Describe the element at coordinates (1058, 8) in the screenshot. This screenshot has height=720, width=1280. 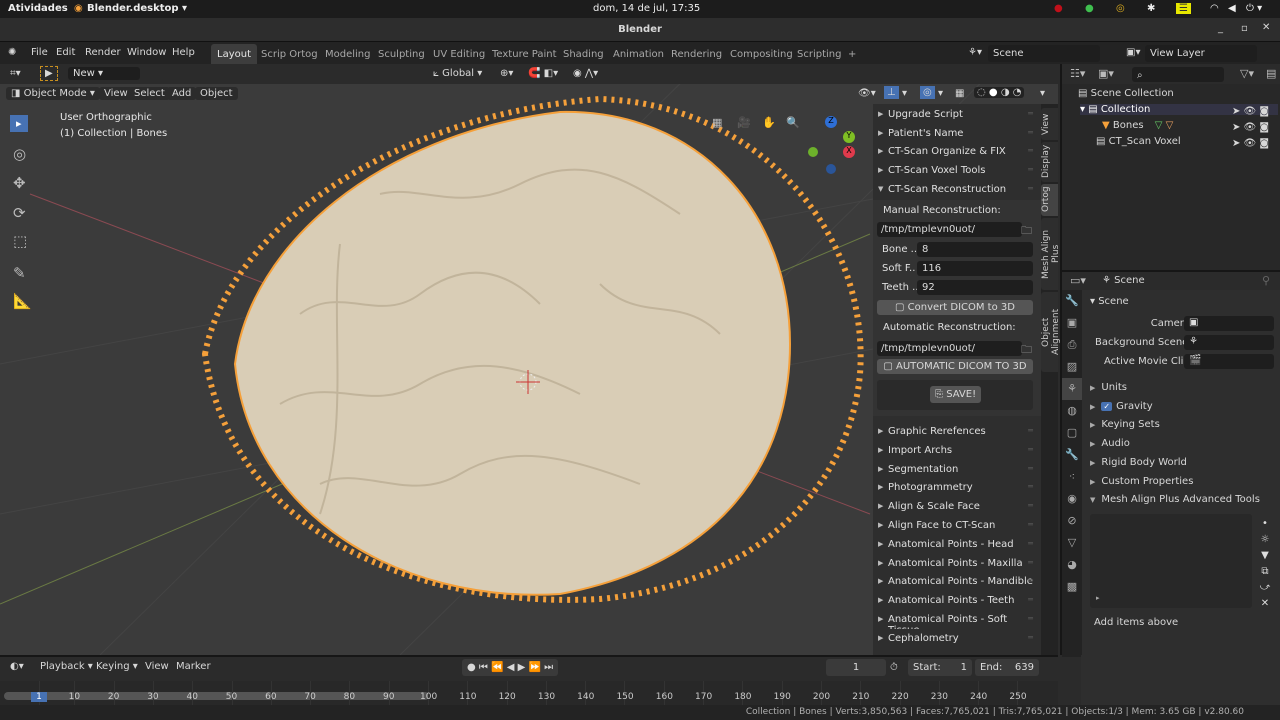
I see `record-icon: ●` at that location.